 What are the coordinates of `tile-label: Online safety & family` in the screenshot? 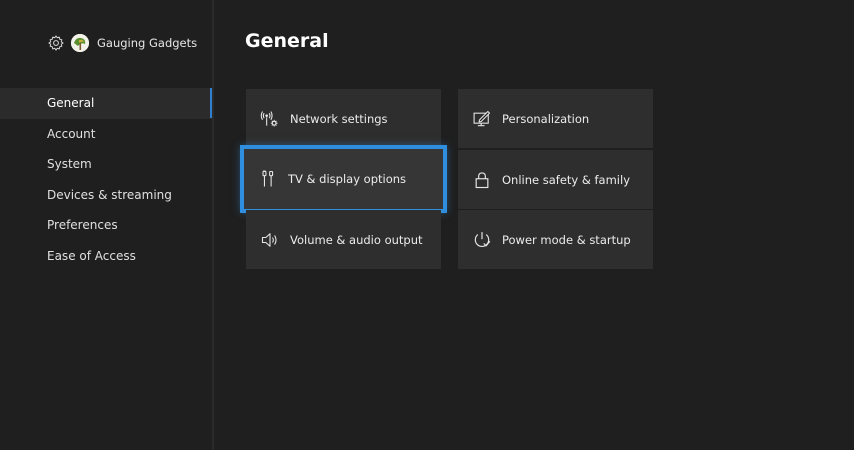 It's located at (566, 179).